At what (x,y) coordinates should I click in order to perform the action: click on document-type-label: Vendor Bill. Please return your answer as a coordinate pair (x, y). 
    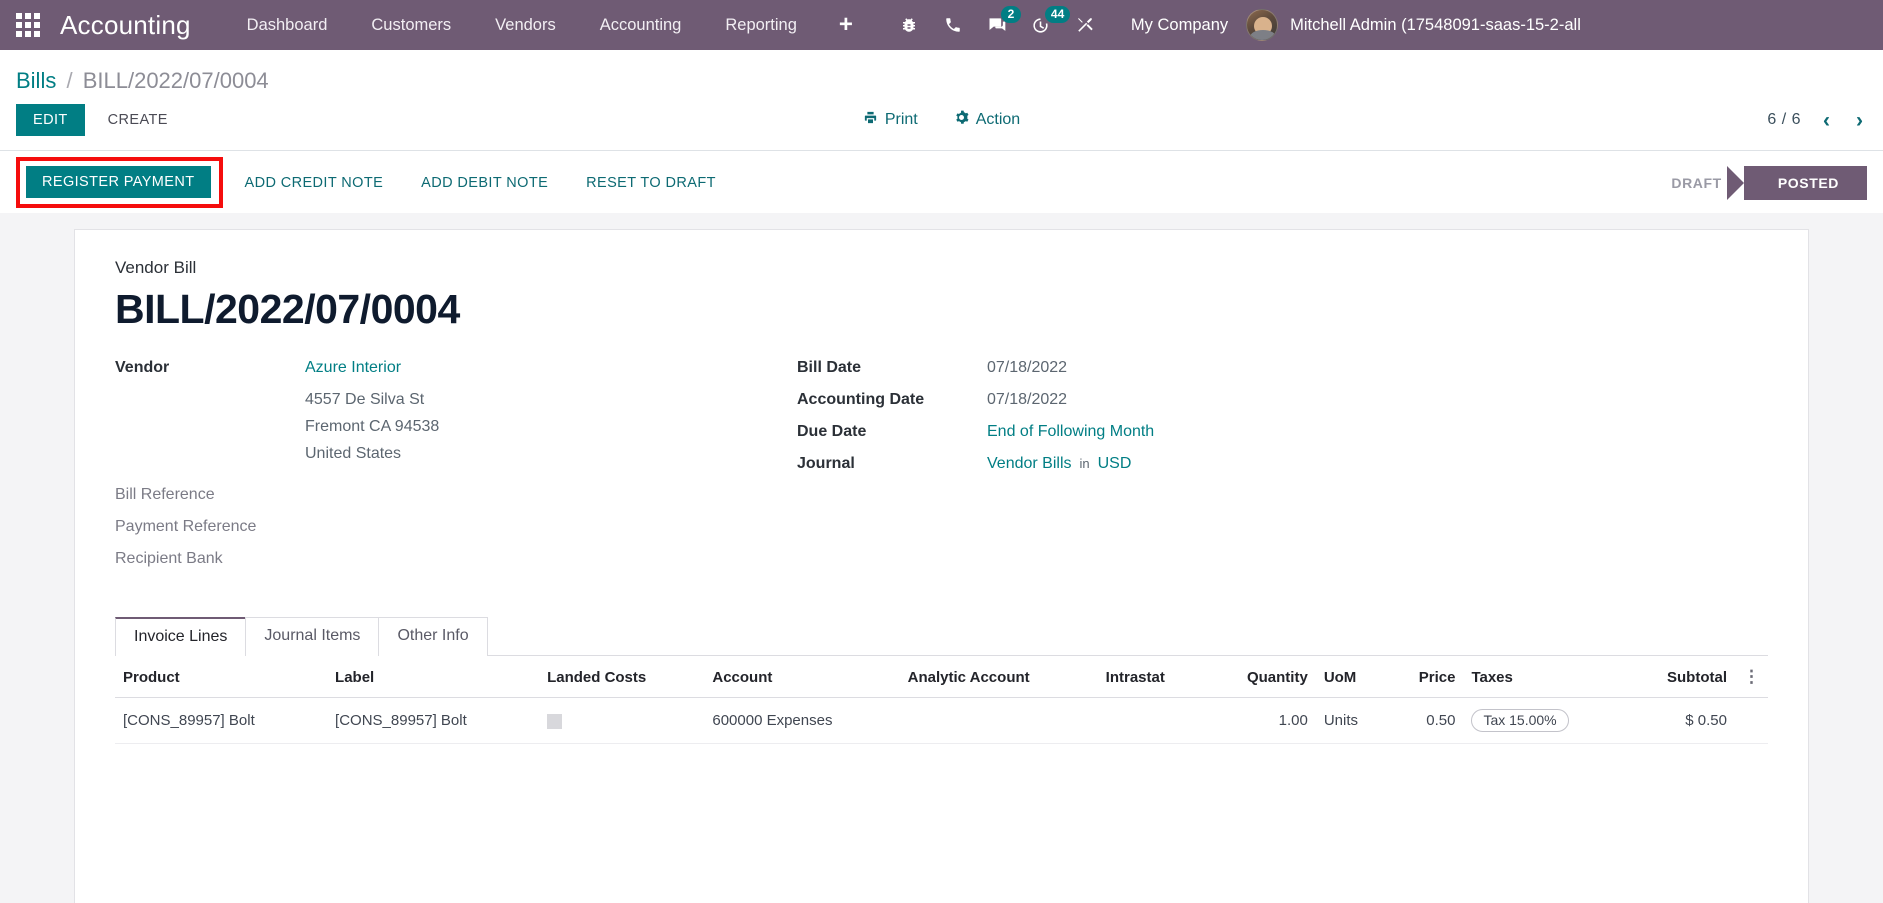
    Looking at the image, I should click on (156, 267).